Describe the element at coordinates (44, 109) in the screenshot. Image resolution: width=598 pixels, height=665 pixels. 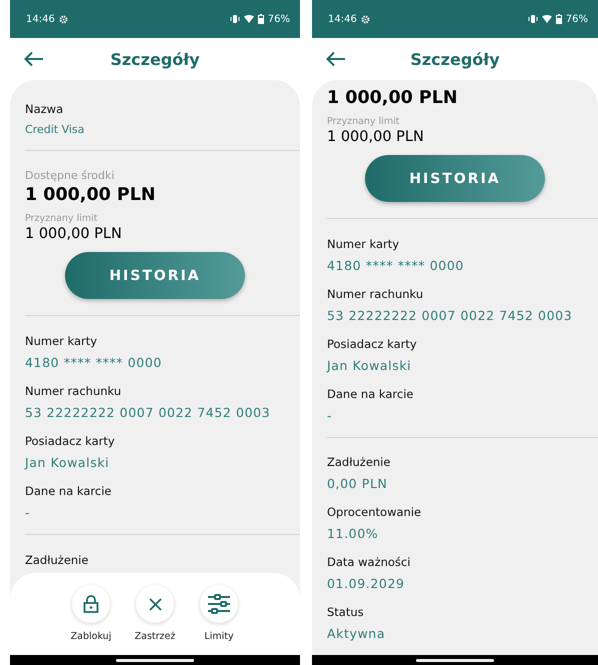
I see `field-label: Nazwa` at that location.